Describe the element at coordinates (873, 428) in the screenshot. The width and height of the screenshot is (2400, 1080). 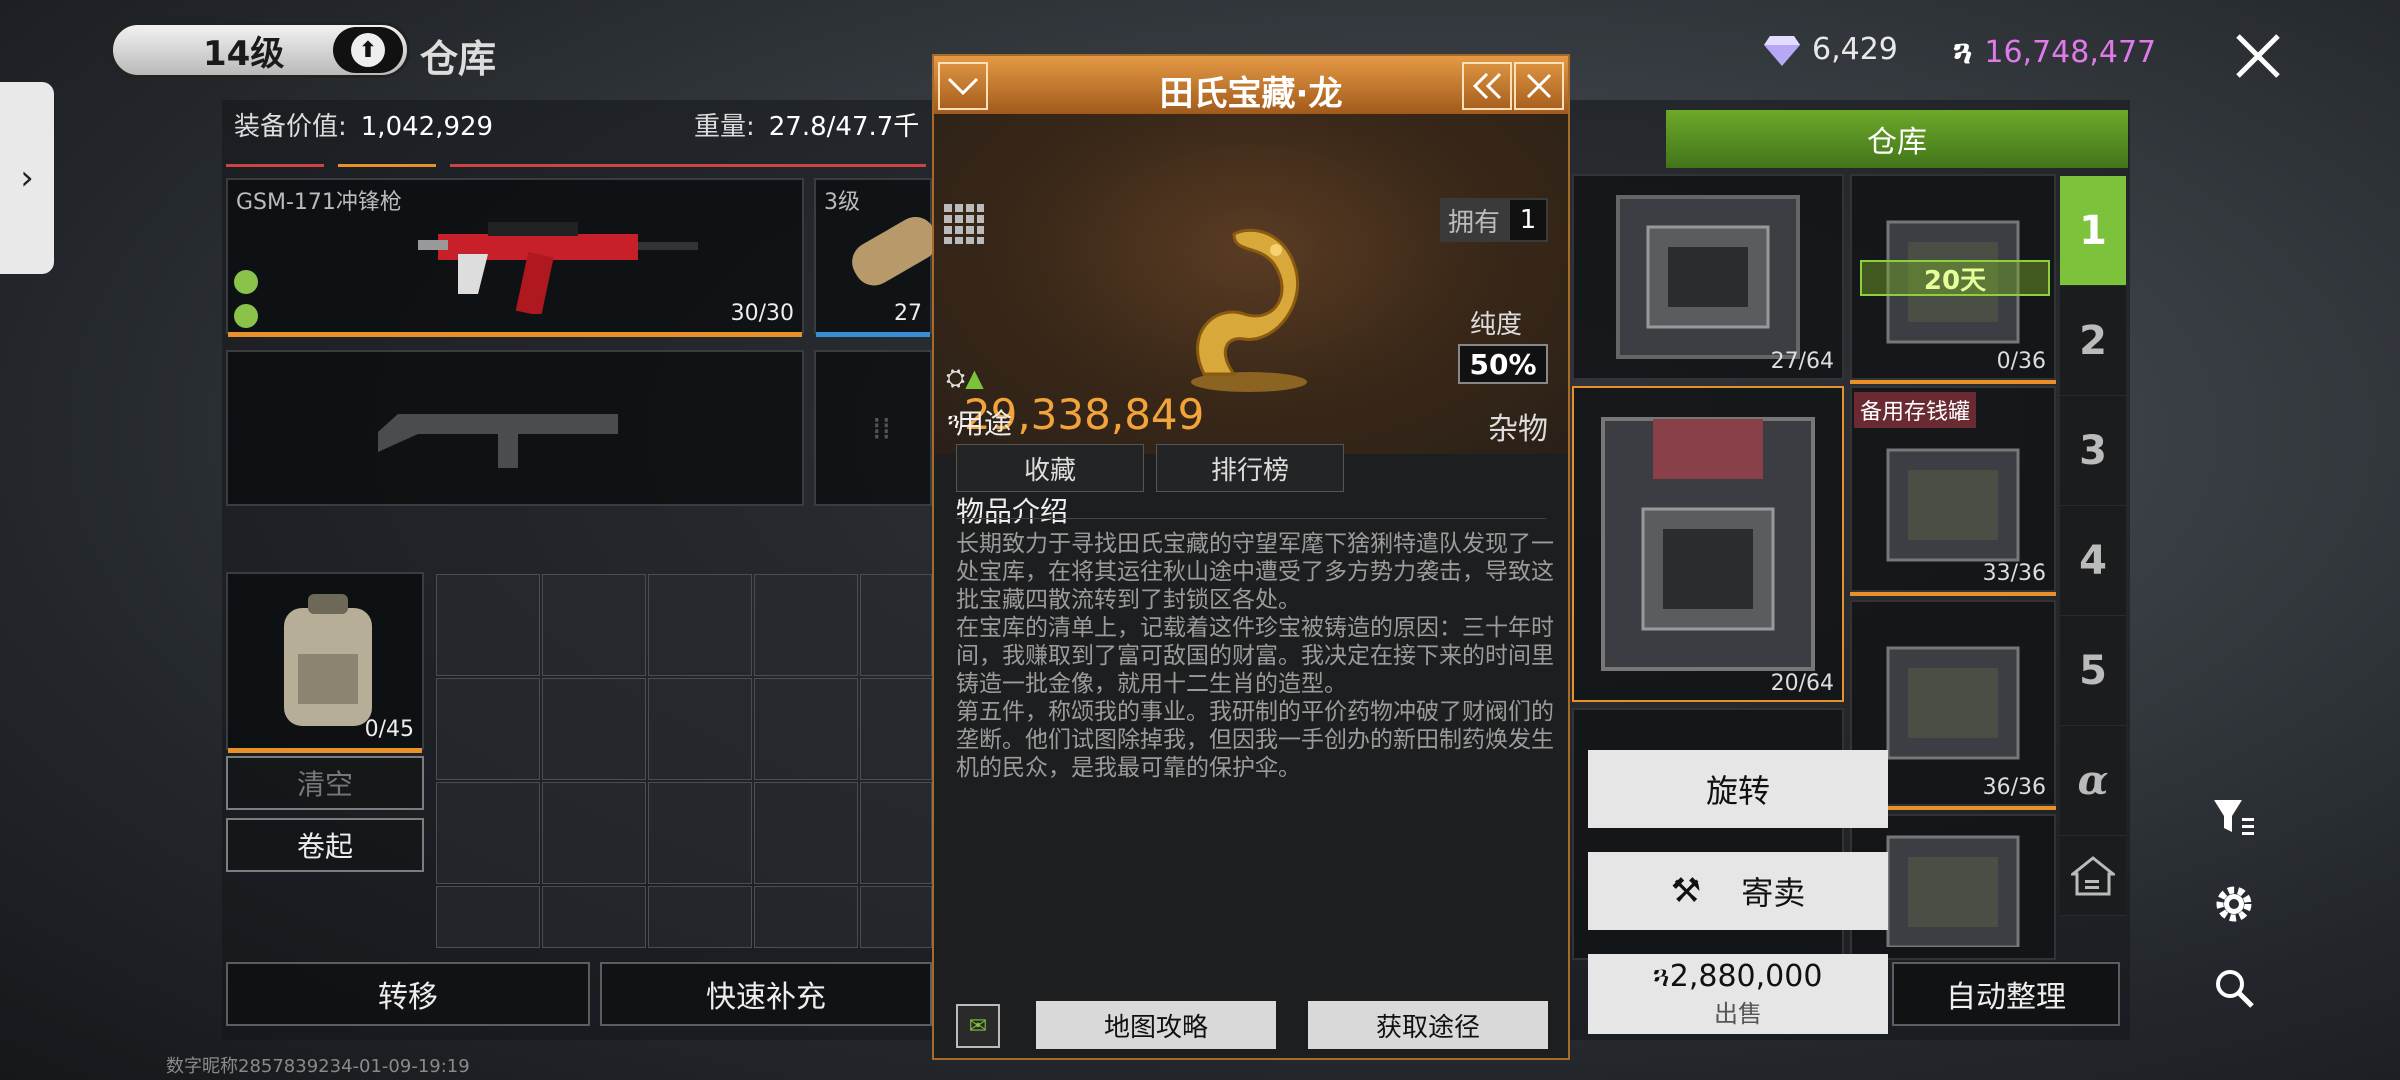
I see `secondary-ammo-slot: ⁞⁞` at that location.